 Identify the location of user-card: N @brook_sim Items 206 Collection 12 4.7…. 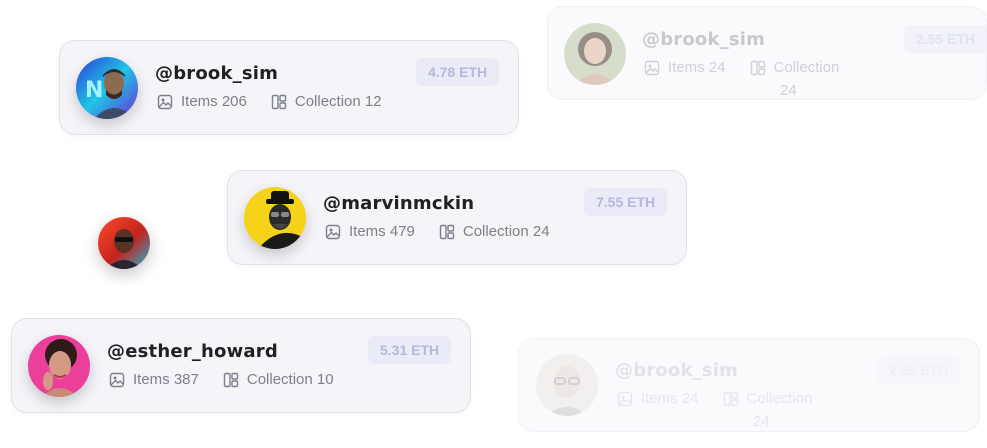
(289, 87).